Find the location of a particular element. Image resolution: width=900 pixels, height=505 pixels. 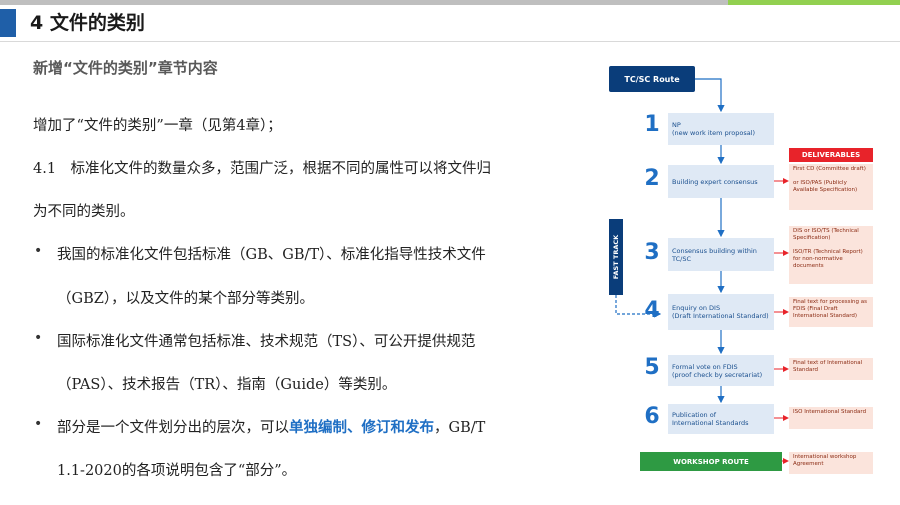

step-2-box: Building expert consensus is located at coordinates (721, 181).